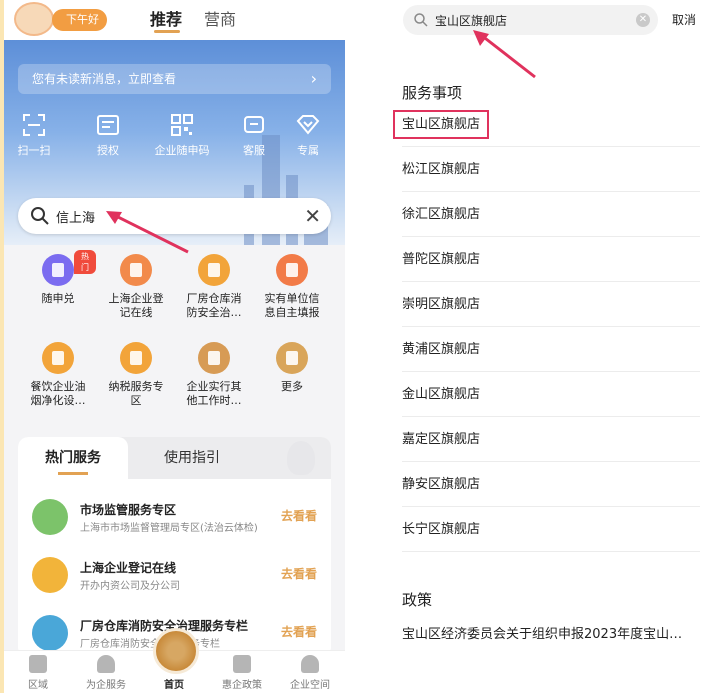 The image size is (717, 693). Describe the element at coordinates (551, 349) in the screenshot. I see `result-item: 黄浦区旗舰店` at that location.